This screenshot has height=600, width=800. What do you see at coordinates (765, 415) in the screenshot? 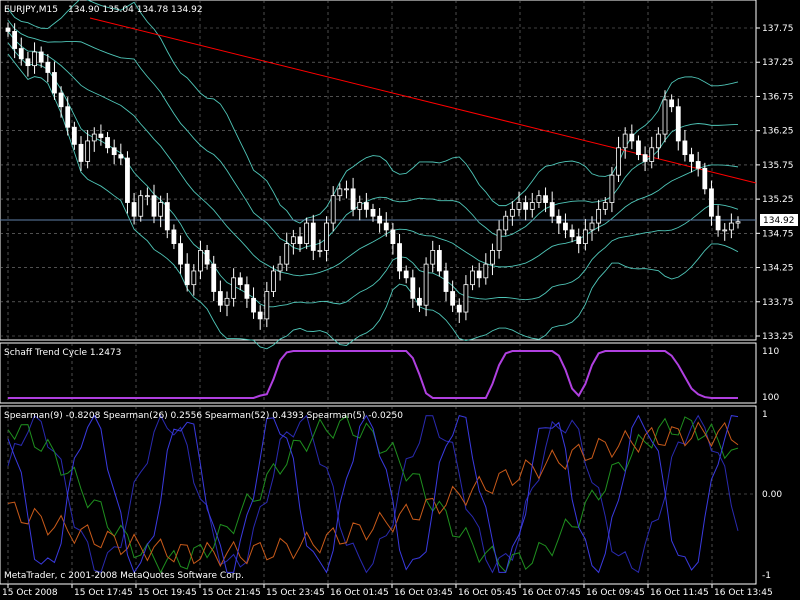
I see `spearman-axis-top: 1` at bounding box center [765, 415].